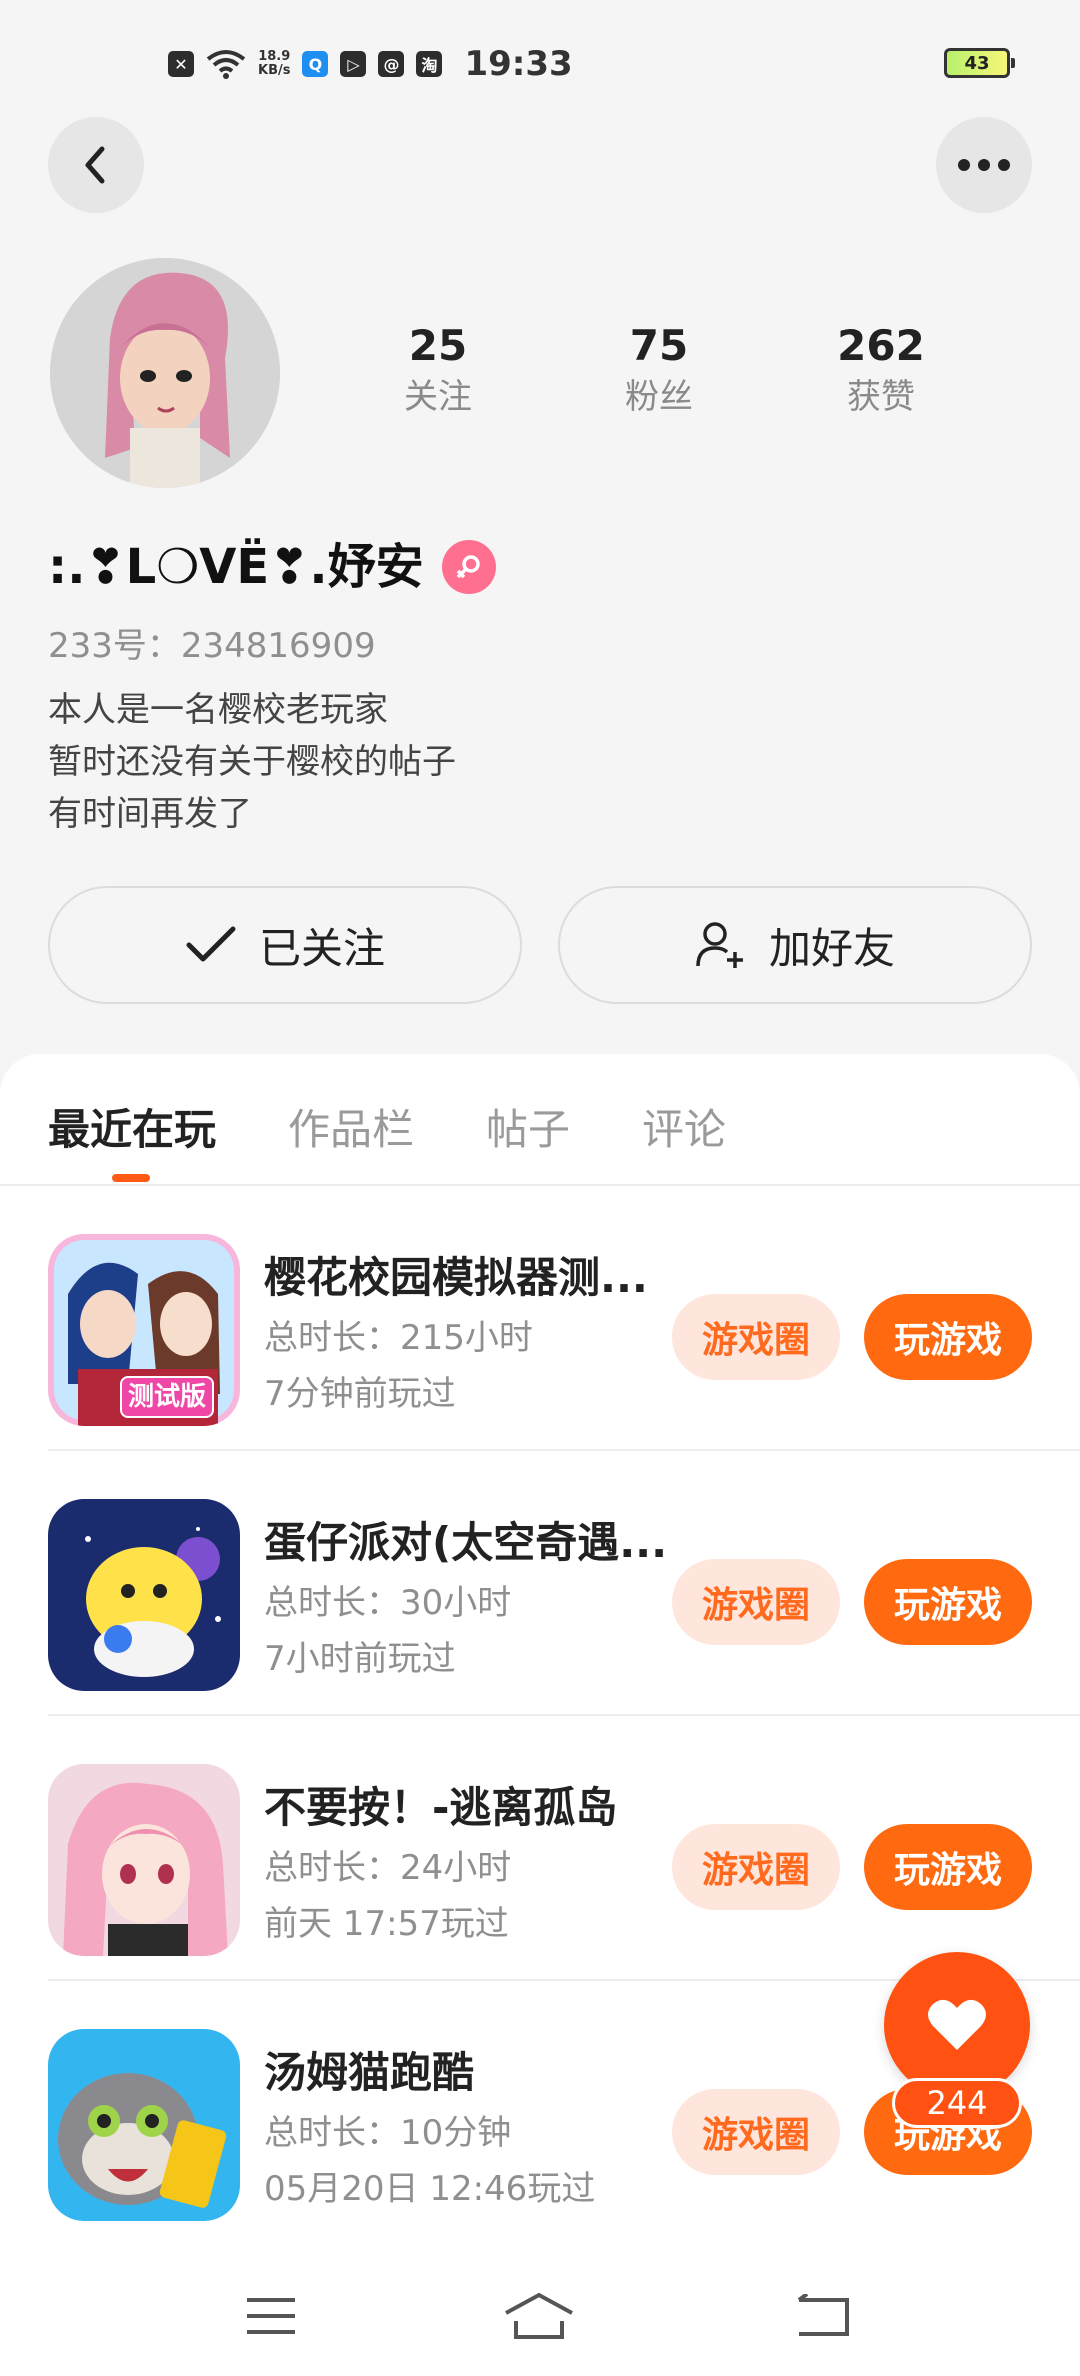 This screenshot has height=2376, width=1080. What do you see at coordinates (528, 1126) in the screenshot?
I see `tab-posts: 帖子` at bounding box center [528, 1126].